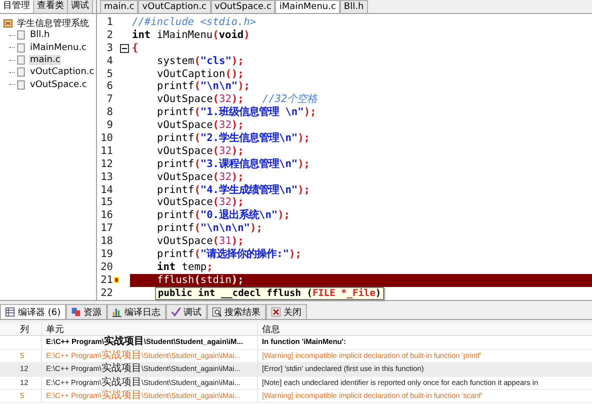 This screenshot has width=592, height=405. I want to click on column-header: 单元, so click(150, 329).